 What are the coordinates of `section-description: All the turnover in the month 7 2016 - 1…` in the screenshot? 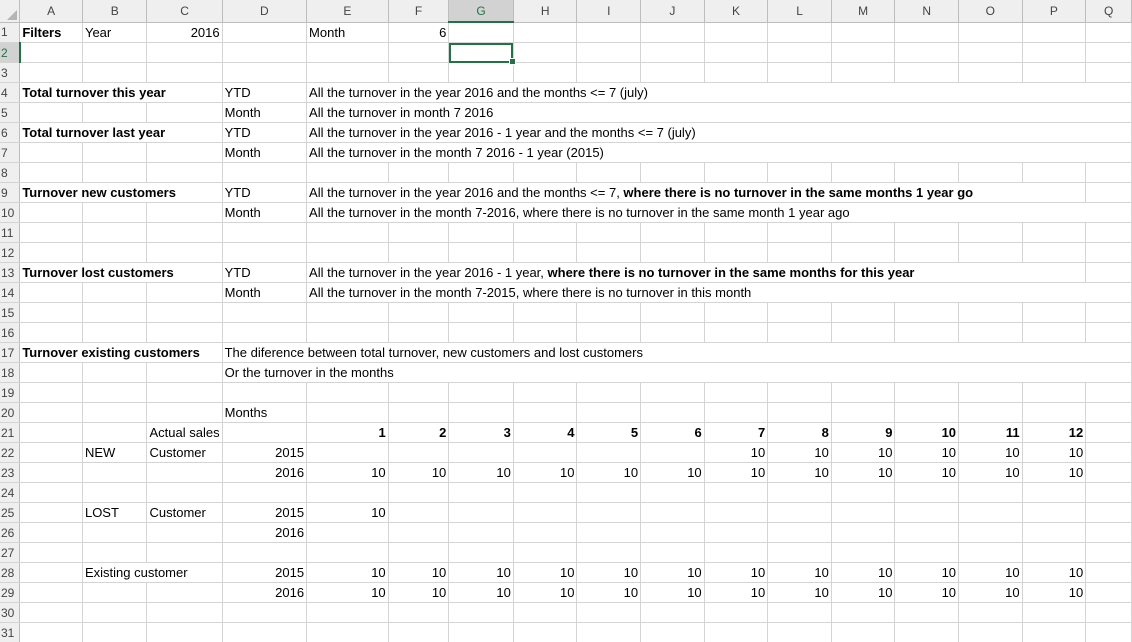 It's located at (719, 152).